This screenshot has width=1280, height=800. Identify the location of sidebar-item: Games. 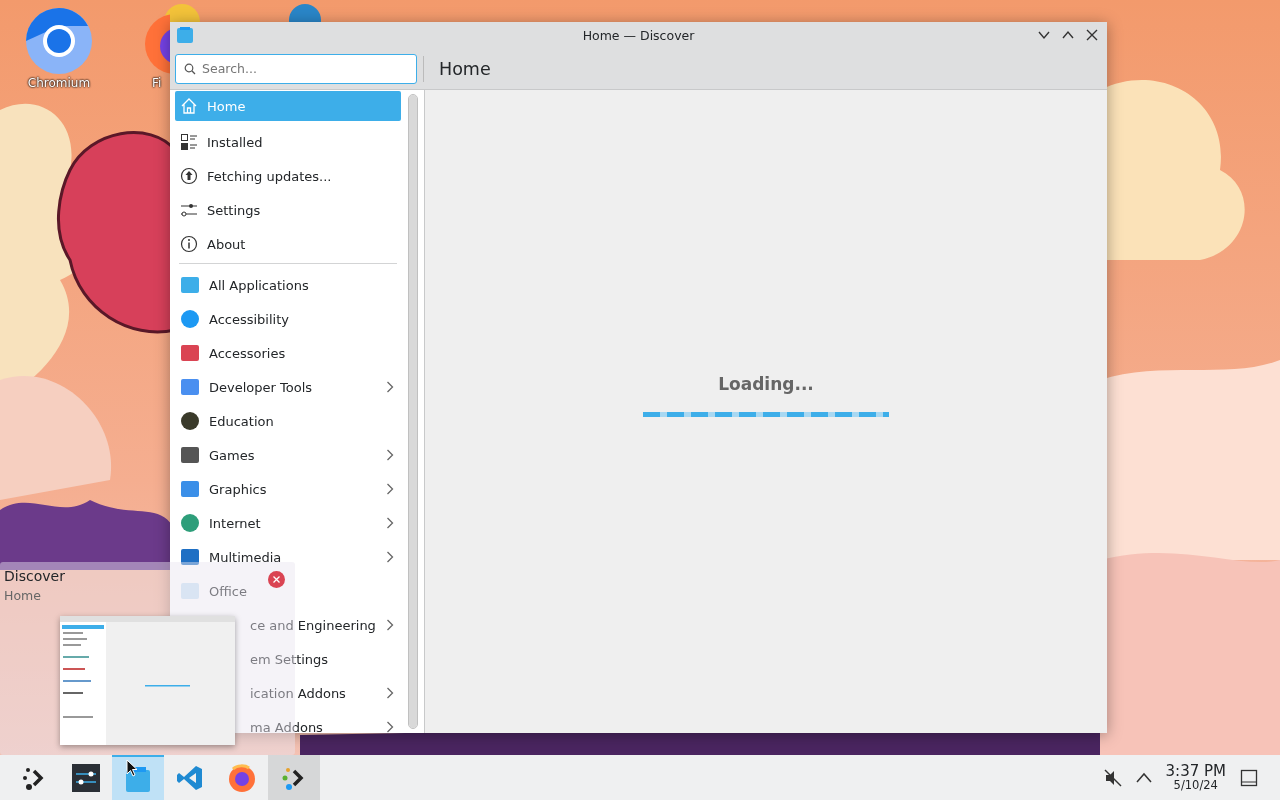
(288, 455).